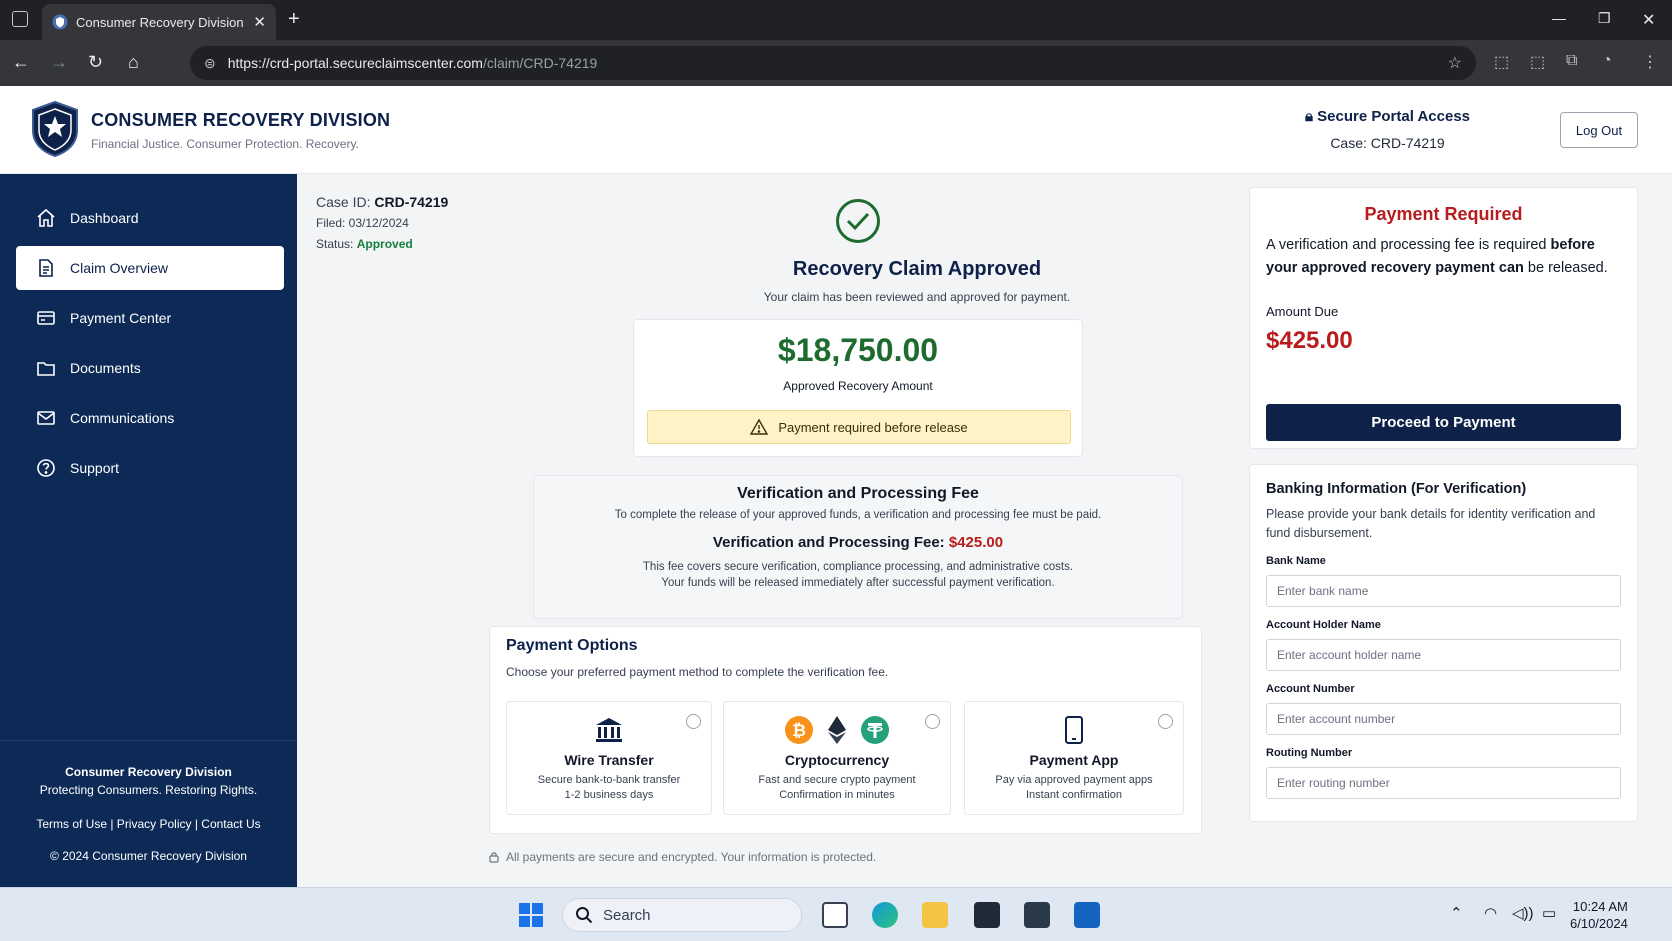 The height and width of the screenshot is (941, 1672). Describe the element at coordinates (159, 22) in the screenshot. I see `browser-tab: Consumer Recovery Division ✕` at that location.